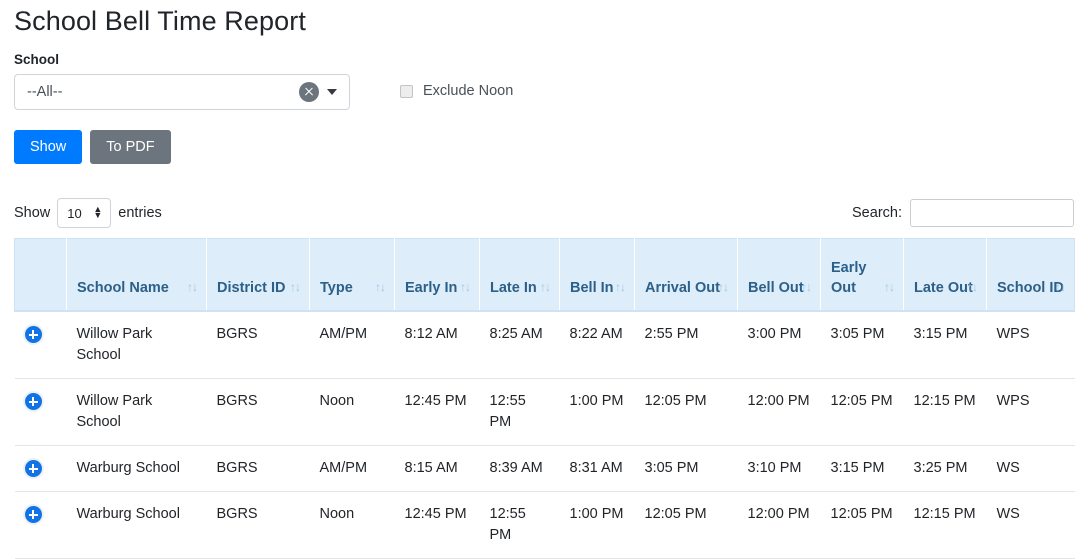  Describe the element at coordinates (513, 287) in the screenshot. I see `col-late-in-label: Late In` at that location.